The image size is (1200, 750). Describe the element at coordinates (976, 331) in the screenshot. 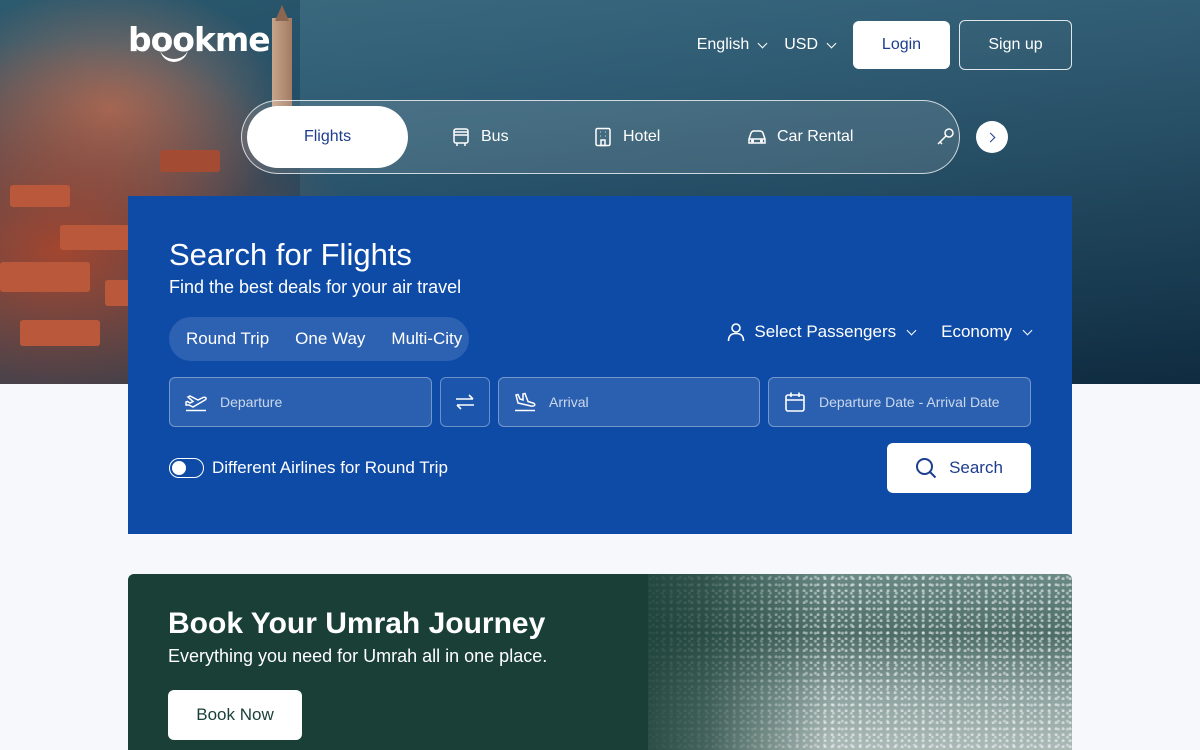

I see `cabin-class-label: Economy` at that location.